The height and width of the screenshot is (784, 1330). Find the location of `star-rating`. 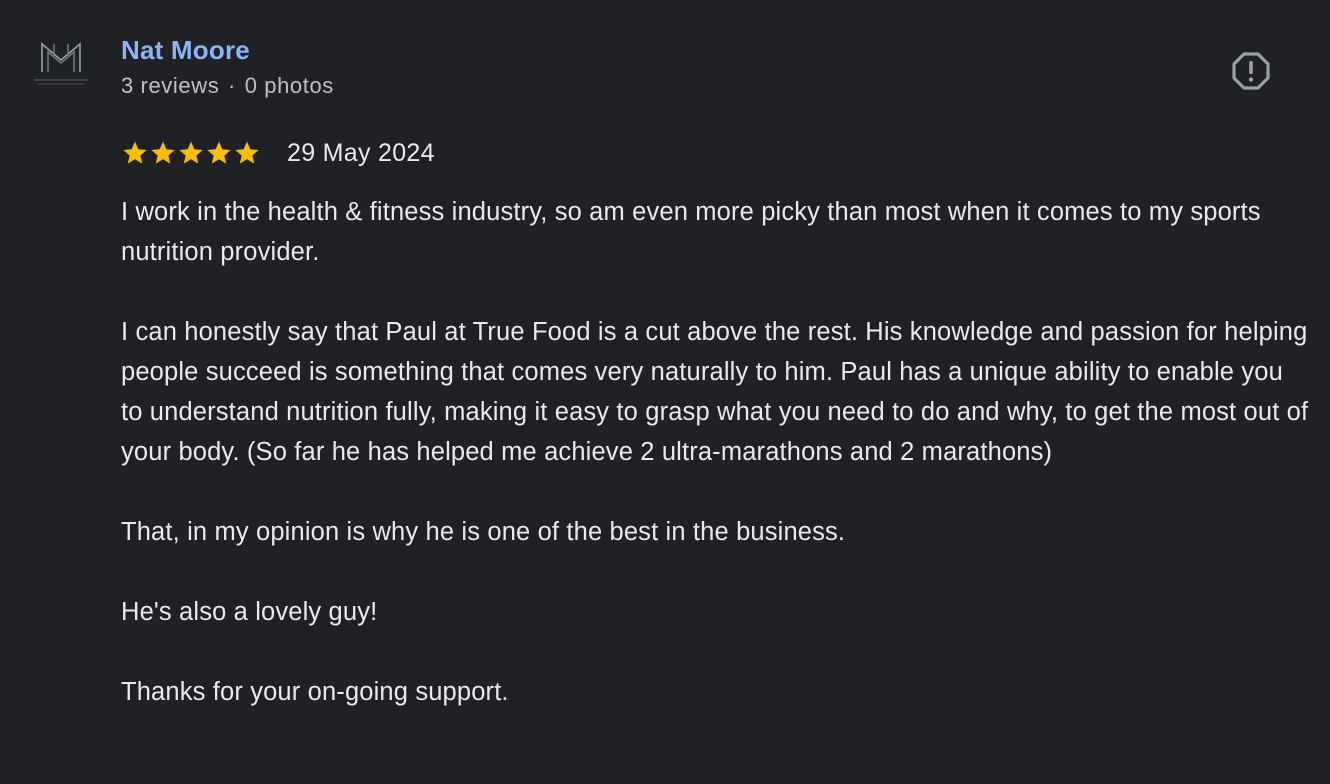

star-rating is located at coordinates (191, 153).